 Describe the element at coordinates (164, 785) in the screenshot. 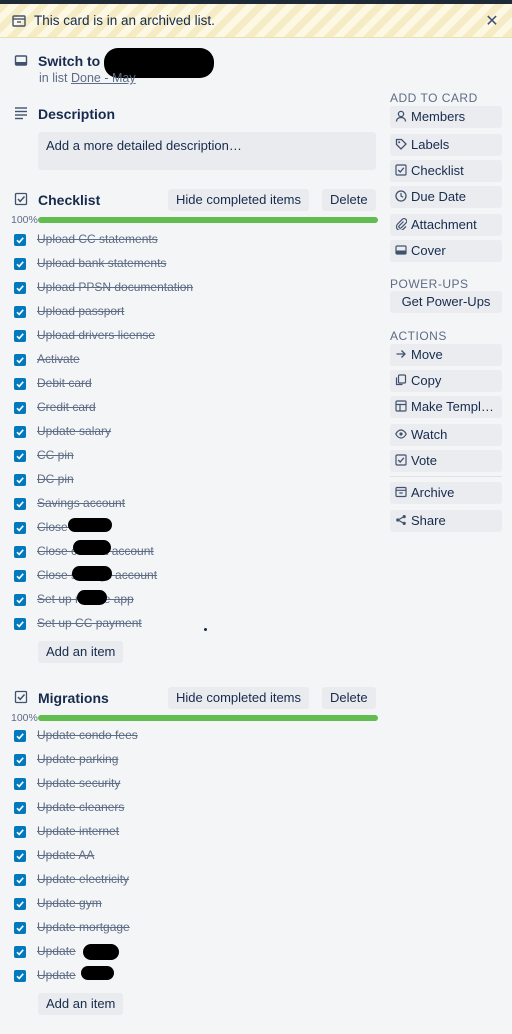

I see `checklist-item: Update security` at that location.